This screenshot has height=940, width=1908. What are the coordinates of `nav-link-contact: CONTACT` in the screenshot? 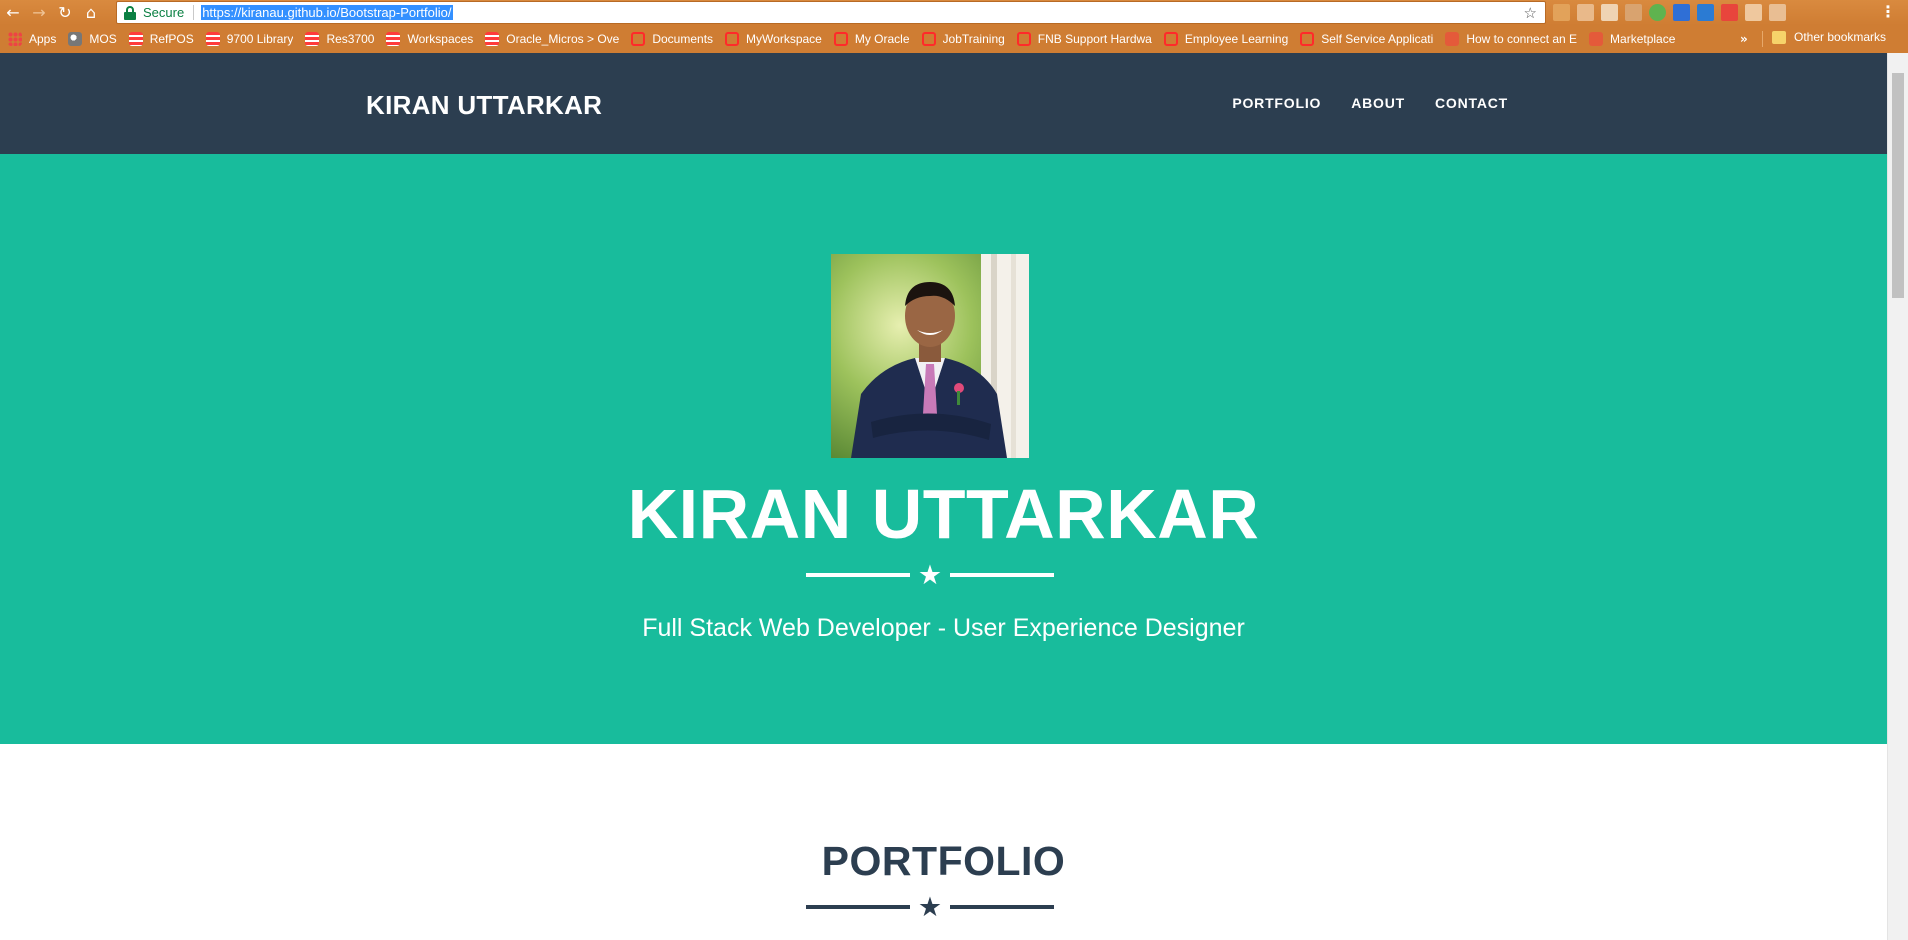 It's located at (1471, 103).